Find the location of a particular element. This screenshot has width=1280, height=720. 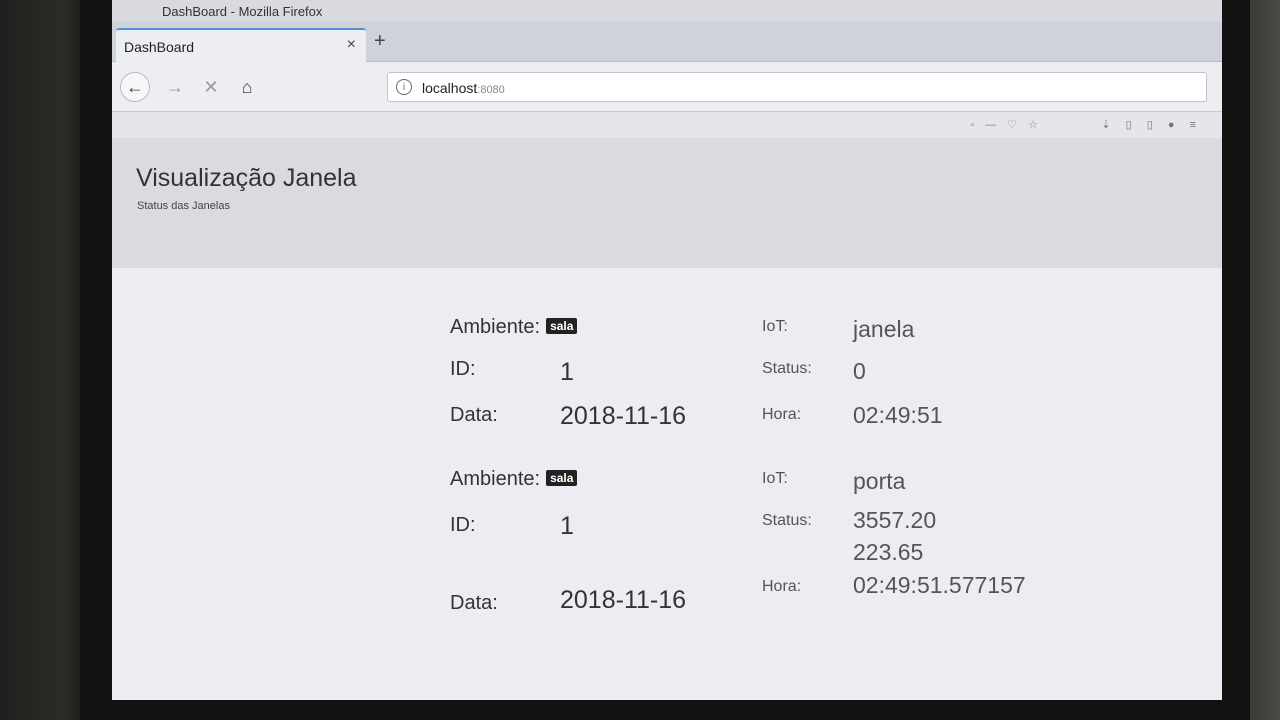

status-value-line: 223.65 is located at coordinates (888, 552).